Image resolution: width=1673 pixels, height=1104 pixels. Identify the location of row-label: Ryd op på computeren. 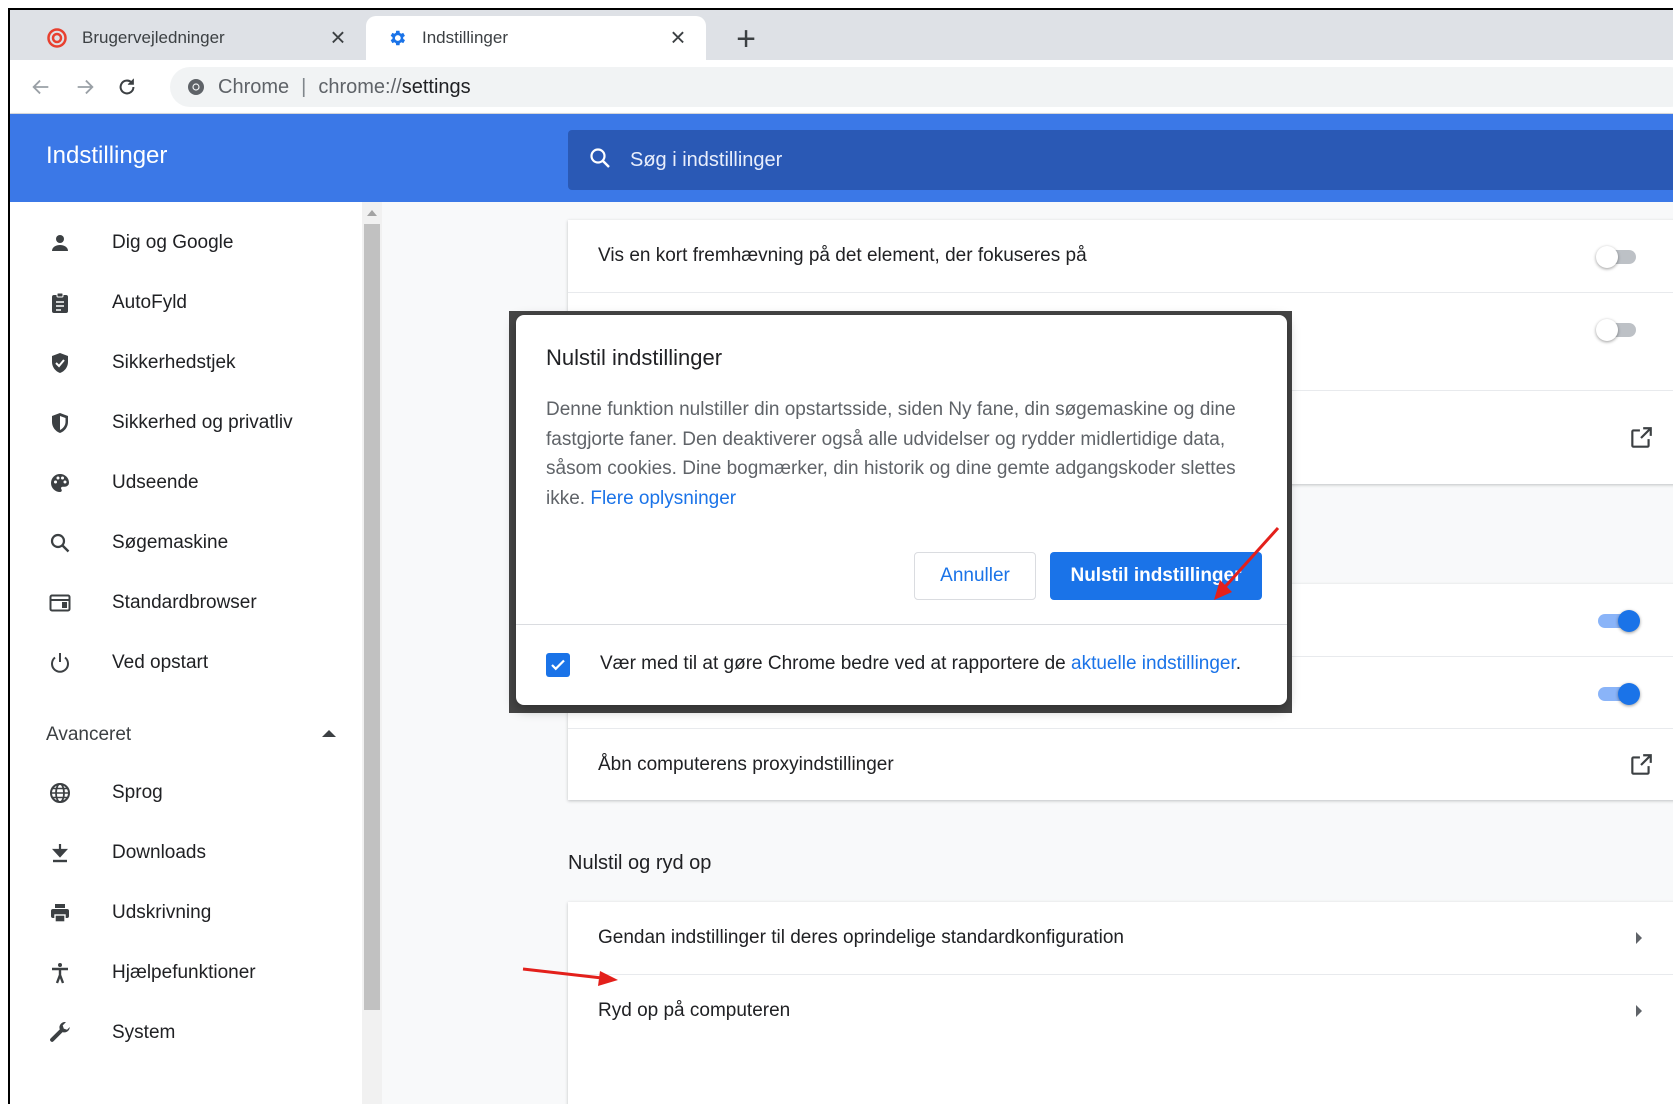
(694, 1010).